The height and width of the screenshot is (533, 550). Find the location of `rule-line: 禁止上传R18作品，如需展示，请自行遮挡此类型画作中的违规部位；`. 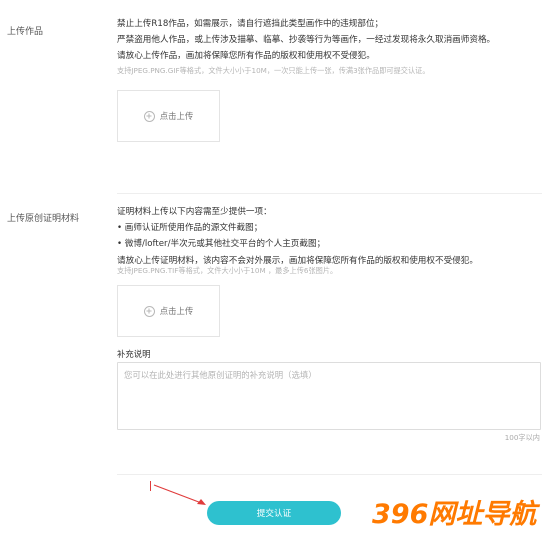

rule-line: 禁止上传R18作品，如需展示，请自行遮挡此类型画作中的违规部位； is located at coordinates (250, 24).